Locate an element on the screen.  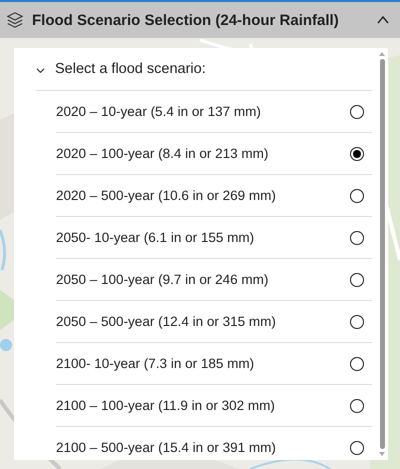
section-title: Select a flood scenario: is located at coordinates (130, 69).